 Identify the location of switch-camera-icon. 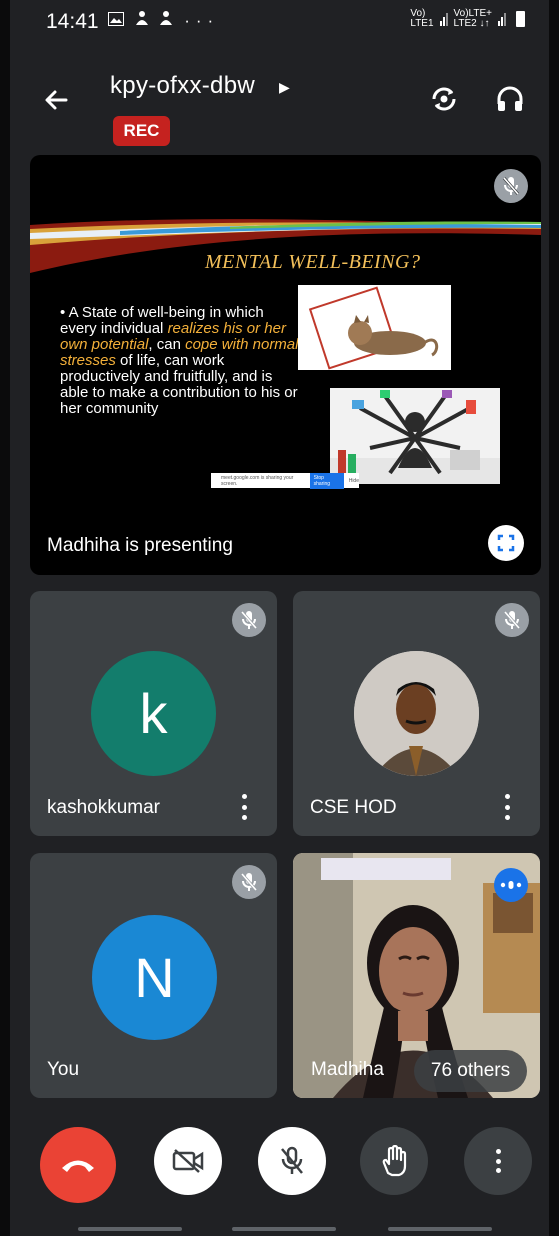
(444, 99).